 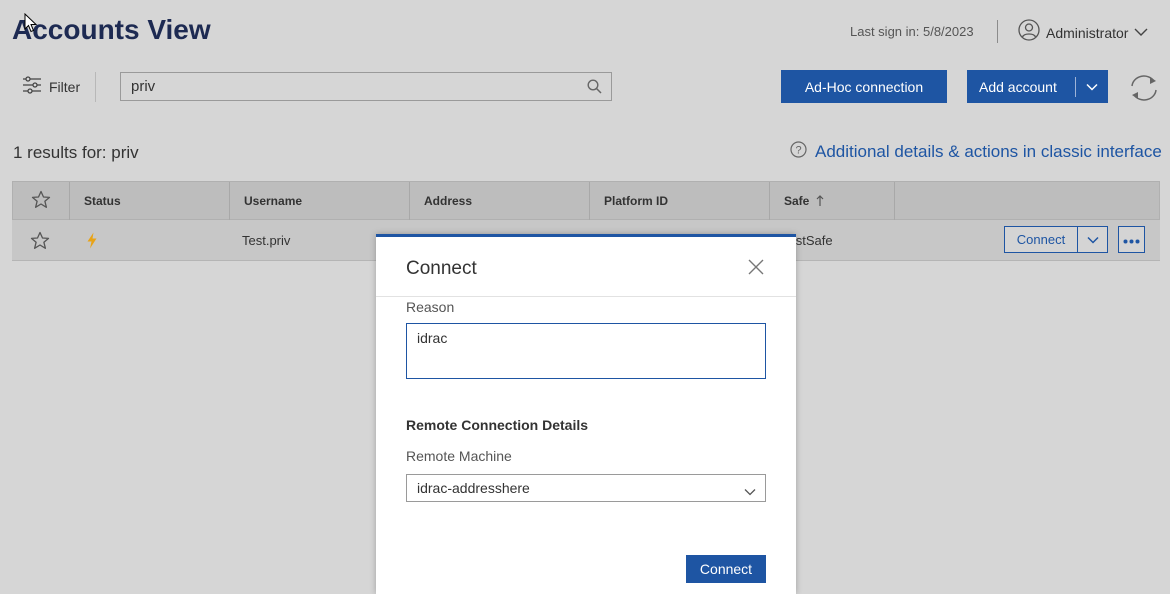 I want to click on table-header: Status Username Address Platform ID Safe, so click(x=586, y=200).